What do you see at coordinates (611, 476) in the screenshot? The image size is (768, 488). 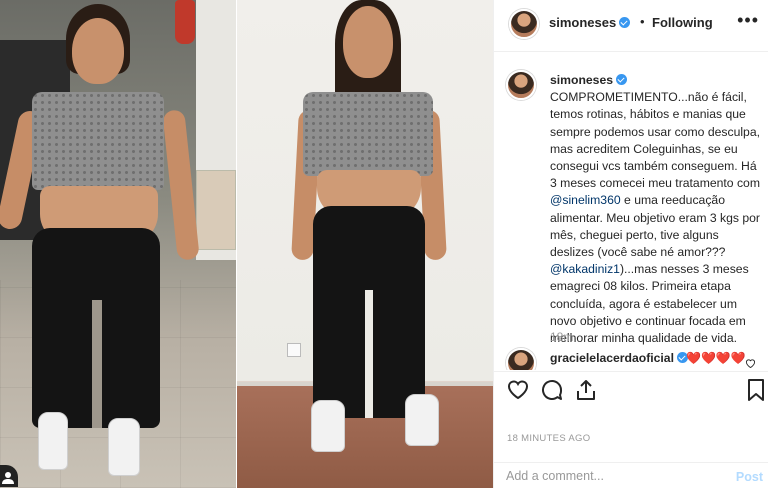 I see `comment-input` at bounding box center [611, 476].